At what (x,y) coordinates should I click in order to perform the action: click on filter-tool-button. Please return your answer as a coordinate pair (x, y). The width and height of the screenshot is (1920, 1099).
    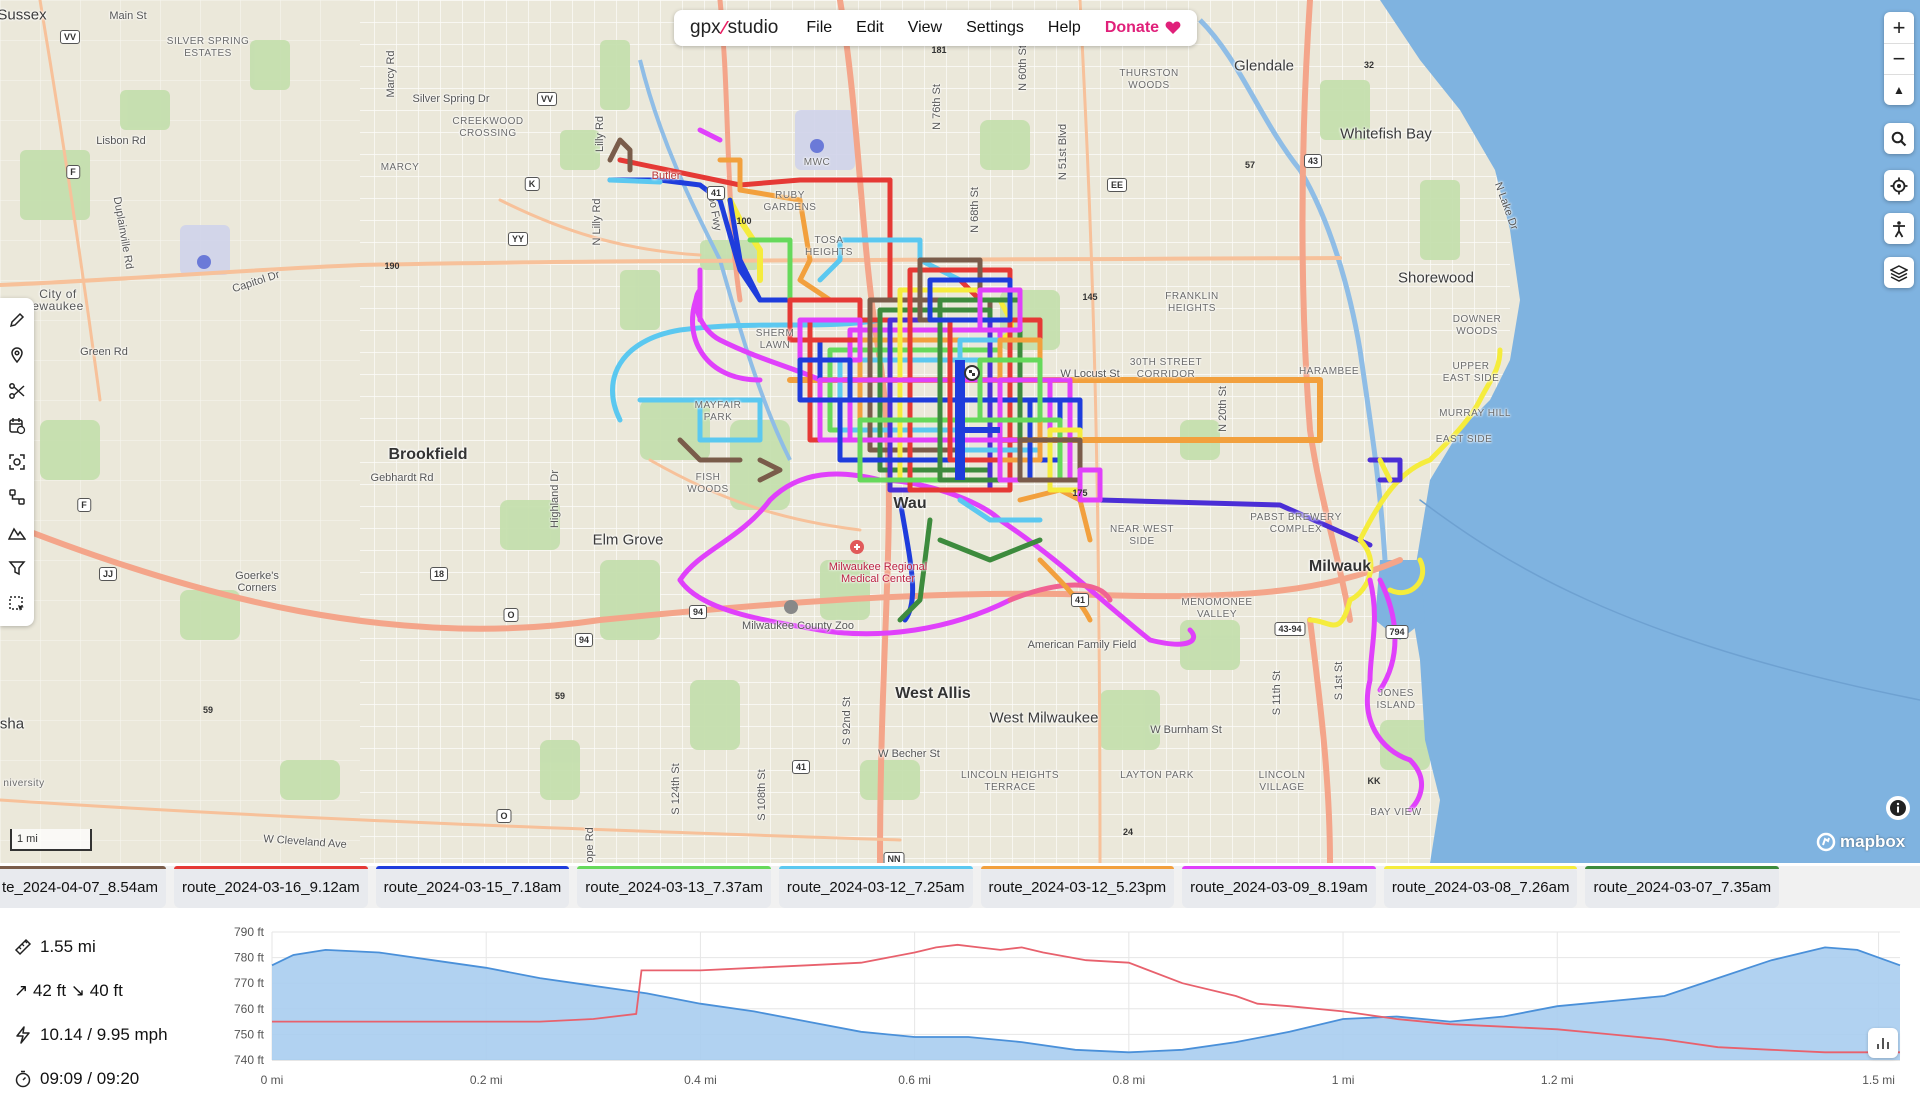
    Looking at the image, I should click on (17, 569).